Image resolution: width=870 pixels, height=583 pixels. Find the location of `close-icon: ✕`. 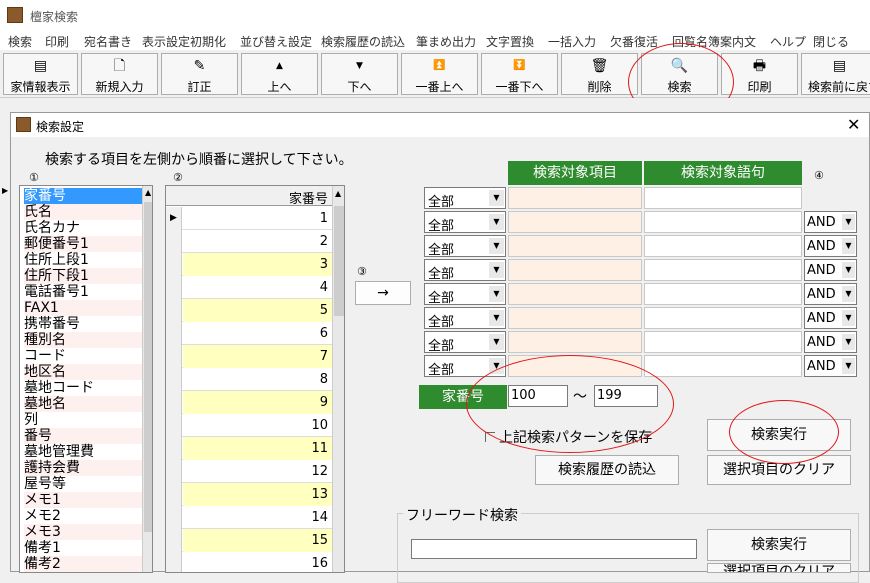

close-icon: ✕ is located at coordinates (853, 124).